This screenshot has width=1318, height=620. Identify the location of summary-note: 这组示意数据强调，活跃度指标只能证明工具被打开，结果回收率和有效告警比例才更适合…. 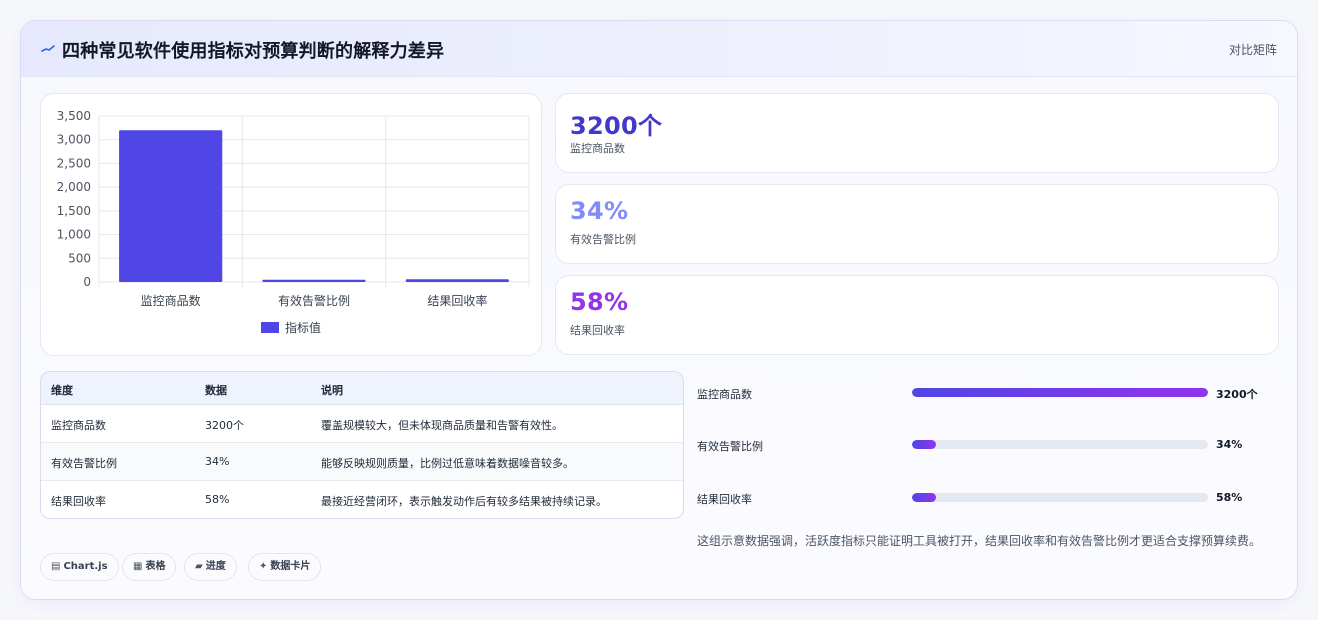
(979, 541).